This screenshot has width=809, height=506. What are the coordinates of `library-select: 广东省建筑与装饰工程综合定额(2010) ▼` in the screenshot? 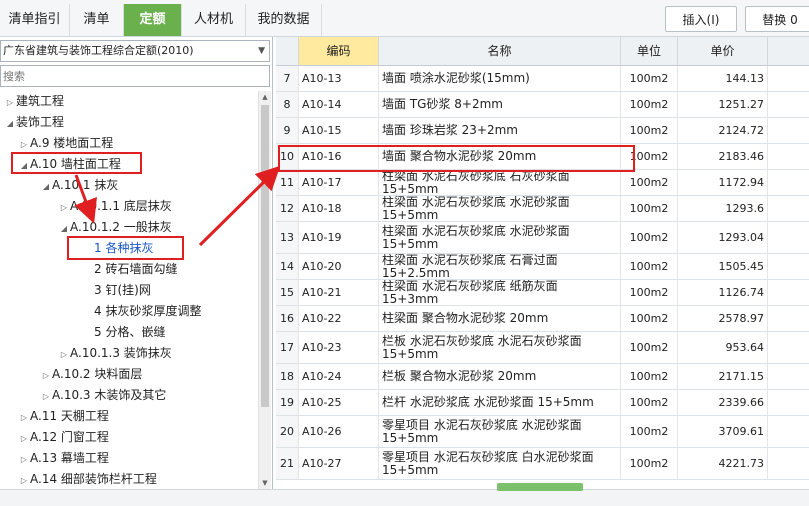 It's located at (135, 51).